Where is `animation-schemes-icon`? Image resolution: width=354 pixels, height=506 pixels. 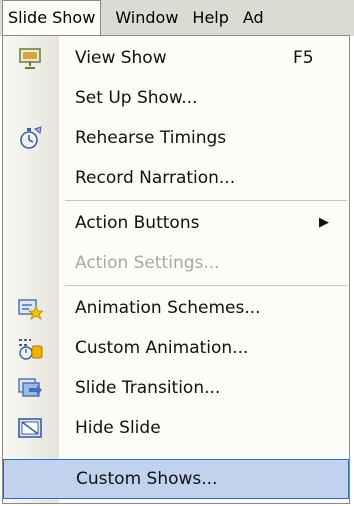
animation-schemes-icon is located at coordinates (31, 308).